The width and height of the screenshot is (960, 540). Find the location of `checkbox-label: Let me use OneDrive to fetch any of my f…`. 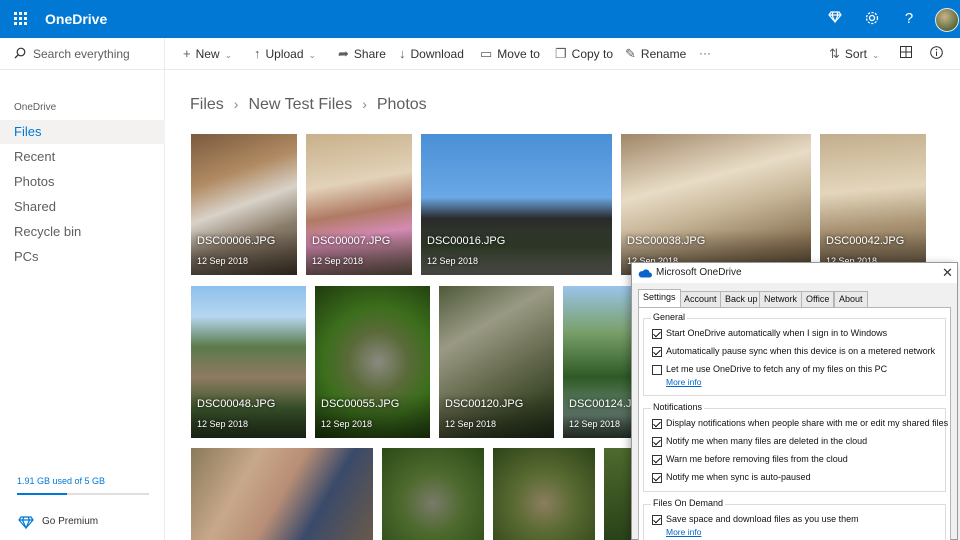

checkbox-label: Let me use OneDrive to fetch any of my f… is located at coordinates (777, 369).